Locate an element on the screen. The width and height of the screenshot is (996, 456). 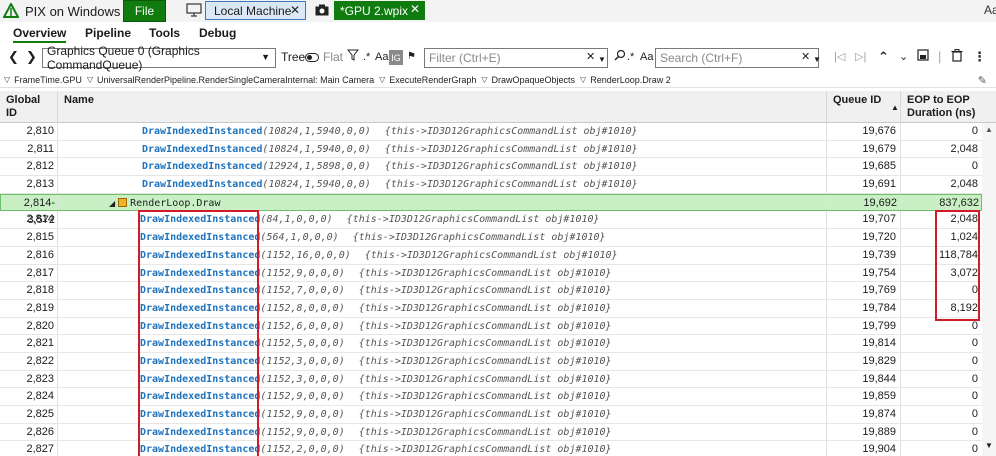
pix-logo-icon is located at coordinates (11, 10).